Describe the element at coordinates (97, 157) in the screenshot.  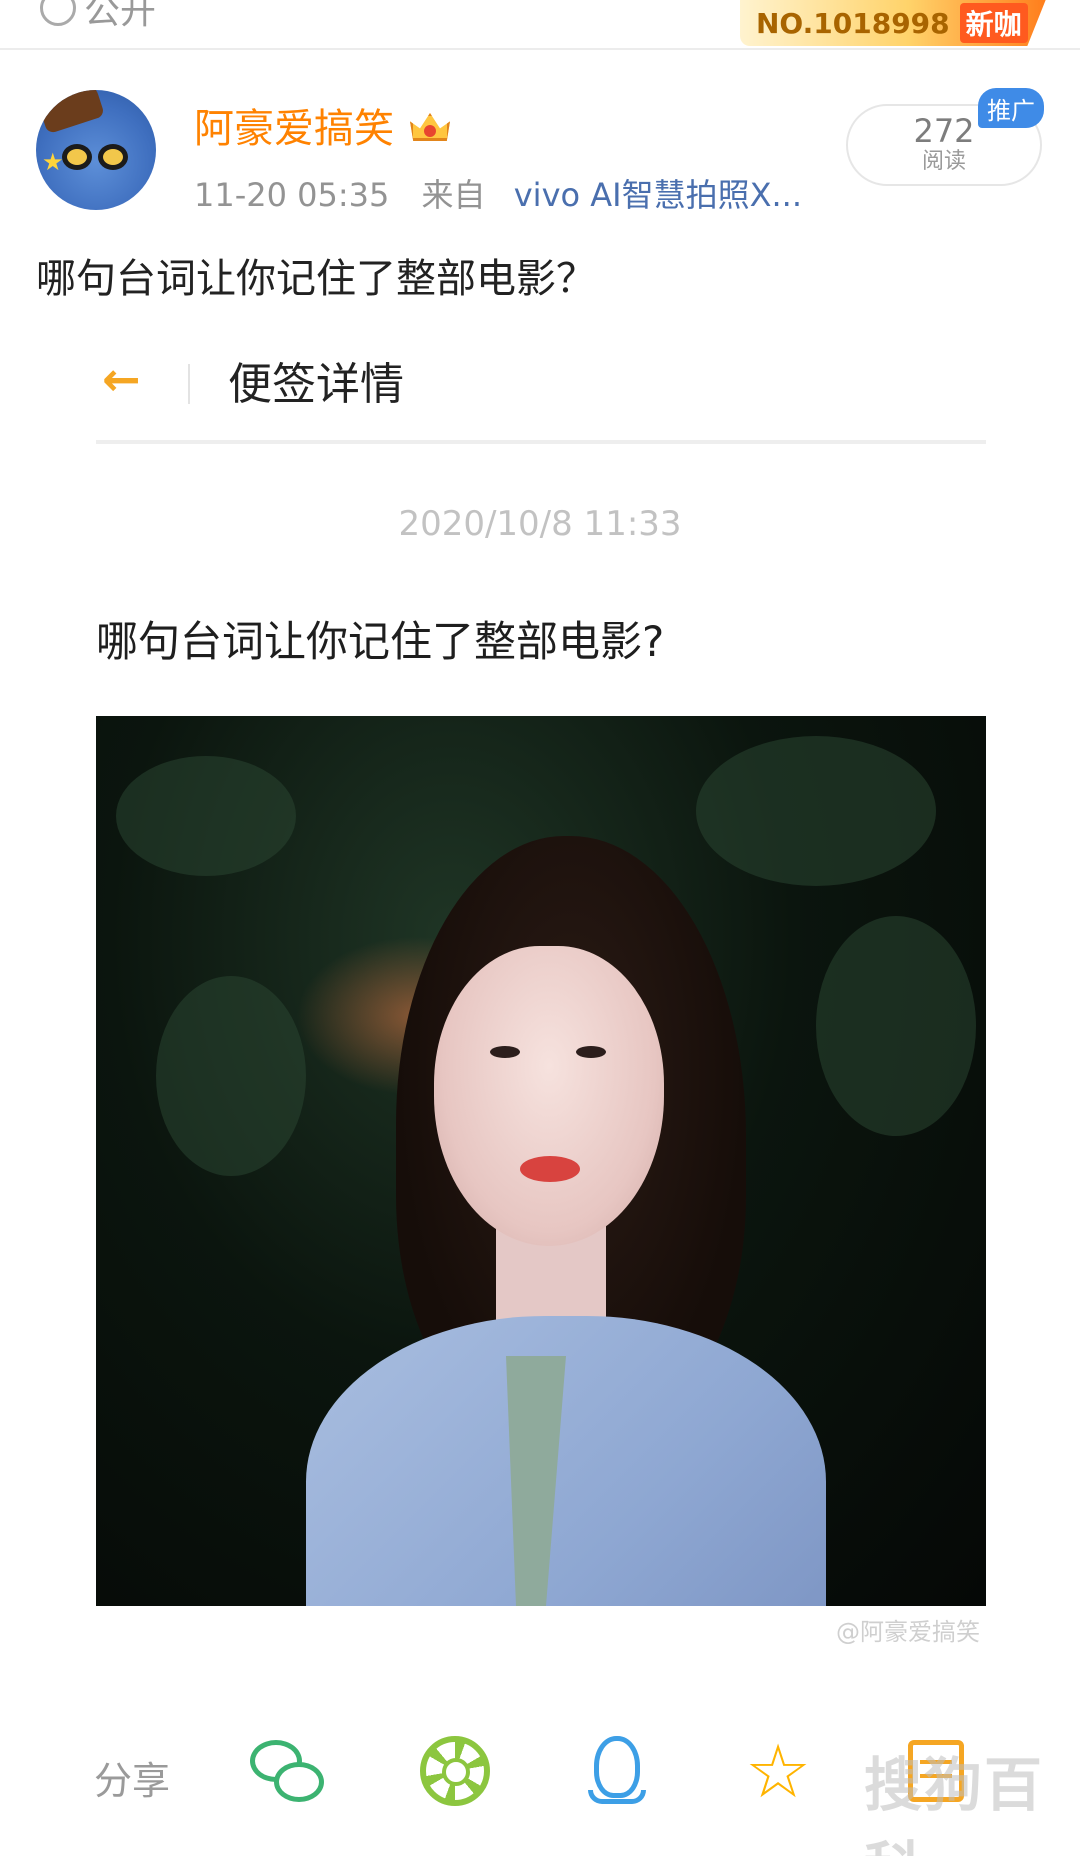
I see `avatar-glasses-icon` at that location.